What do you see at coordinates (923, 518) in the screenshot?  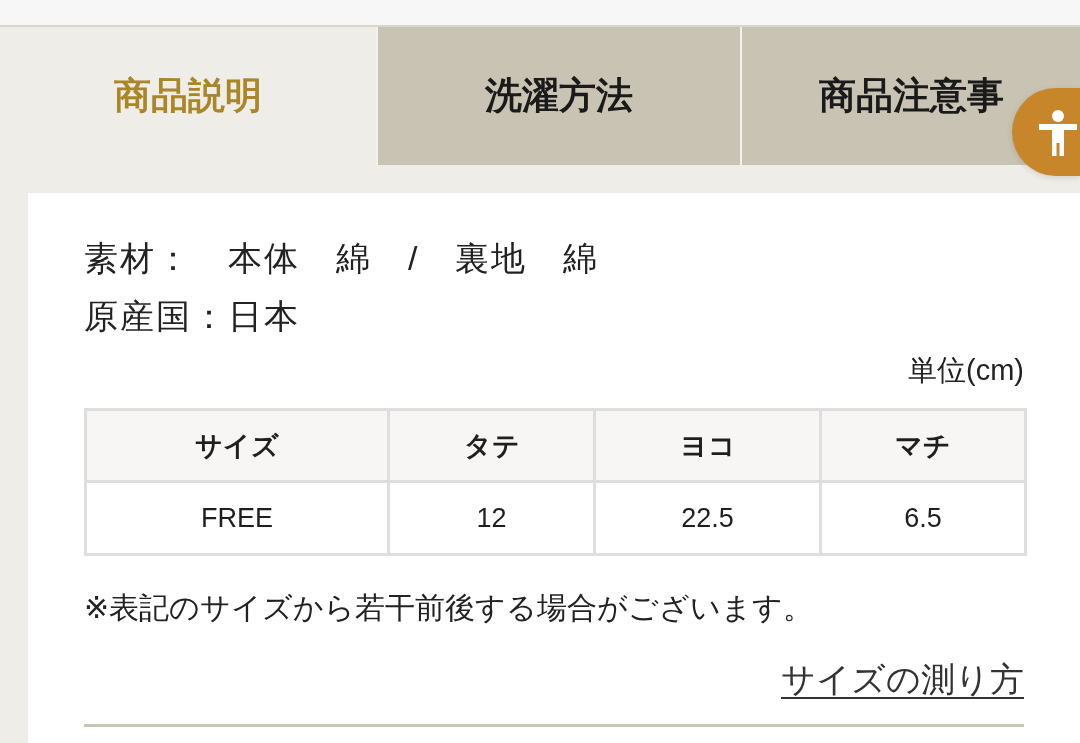 I see `table-cell: 6.5` at bounding box center [923, 518].